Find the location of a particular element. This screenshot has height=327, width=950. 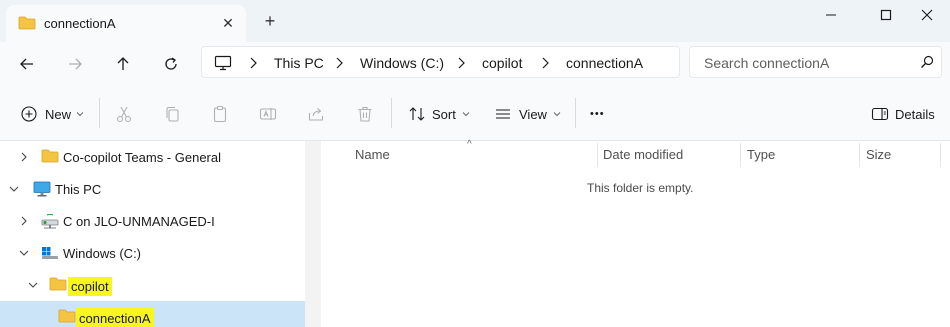

refresh-button is located at coordinates (171, 64).